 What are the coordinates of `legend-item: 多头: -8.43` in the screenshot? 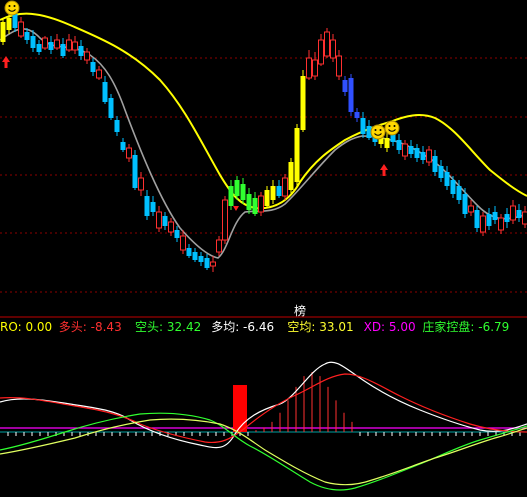 It's located at (90, 327).